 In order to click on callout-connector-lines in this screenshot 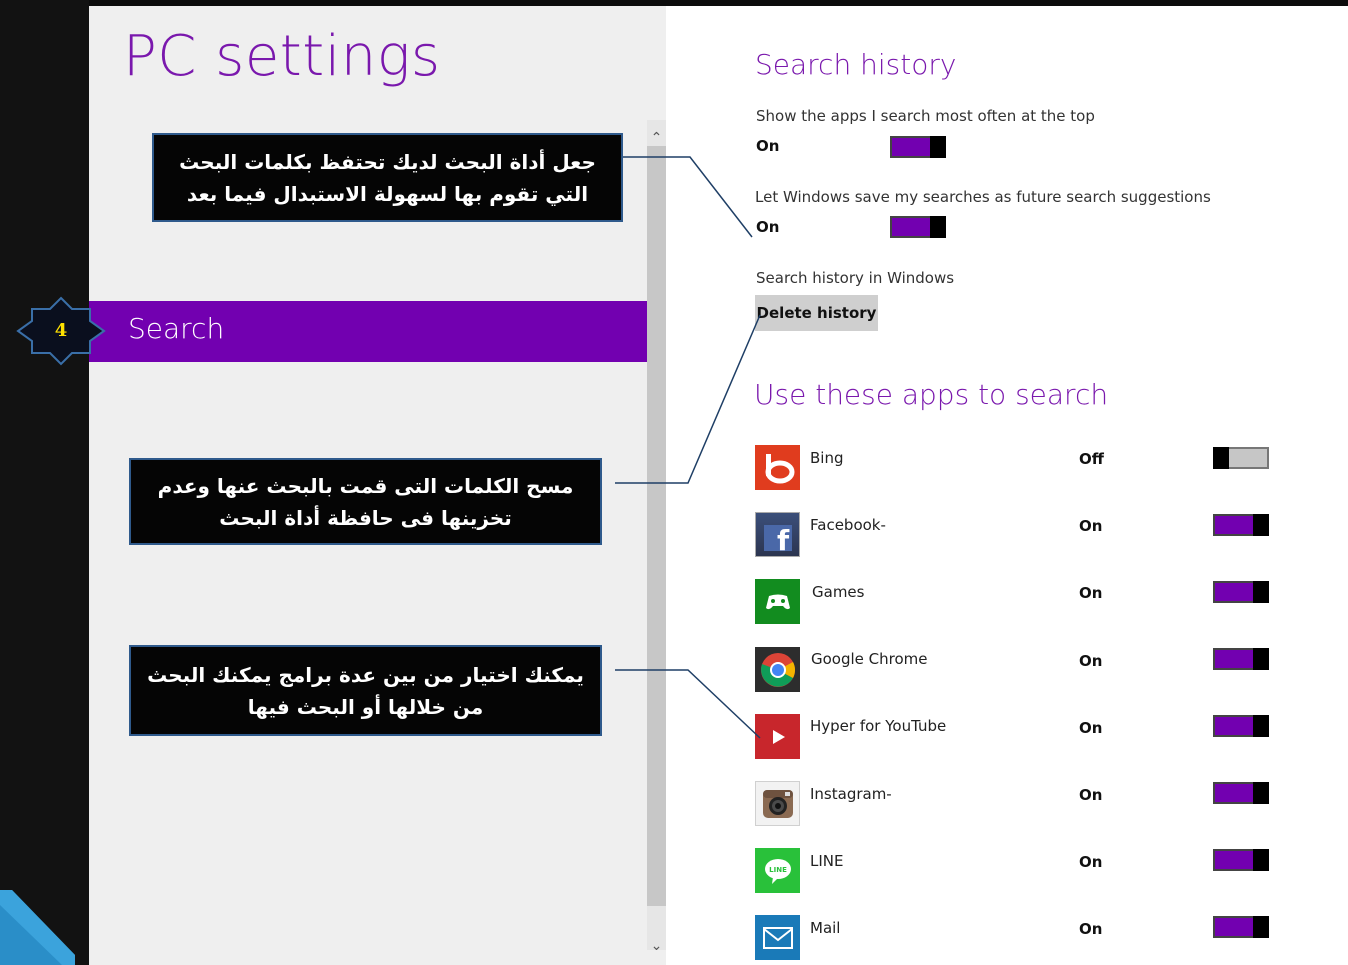, I will do `click(688, 447)`.